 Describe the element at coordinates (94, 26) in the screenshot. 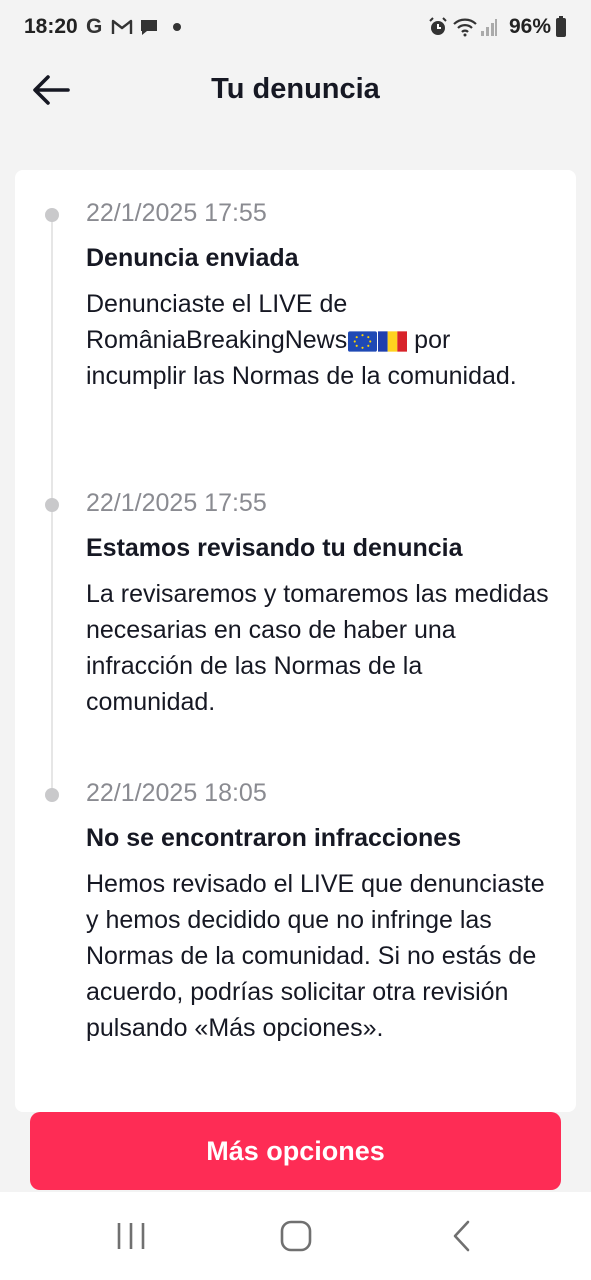

I see `google-icon: G` at that location.